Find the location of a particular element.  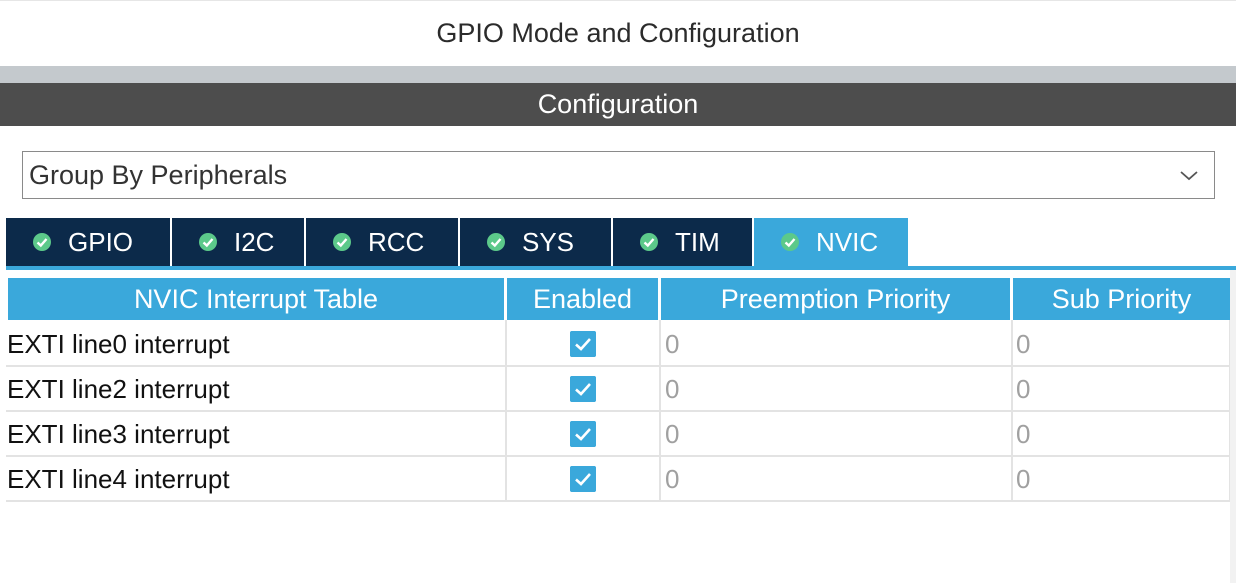

group-by-select: Group By Peripherals is located at coordinates (618, 175).